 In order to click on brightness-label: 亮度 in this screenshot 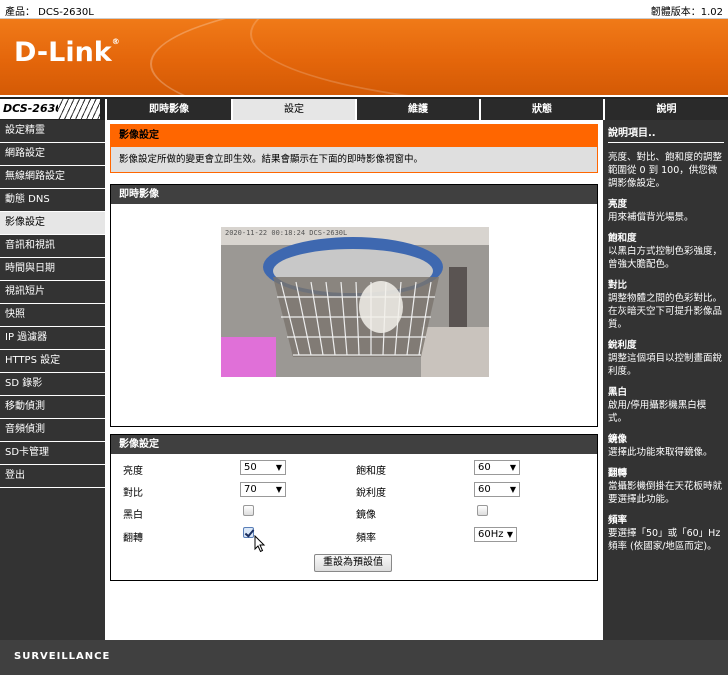, I will do `click(133, 471)`.